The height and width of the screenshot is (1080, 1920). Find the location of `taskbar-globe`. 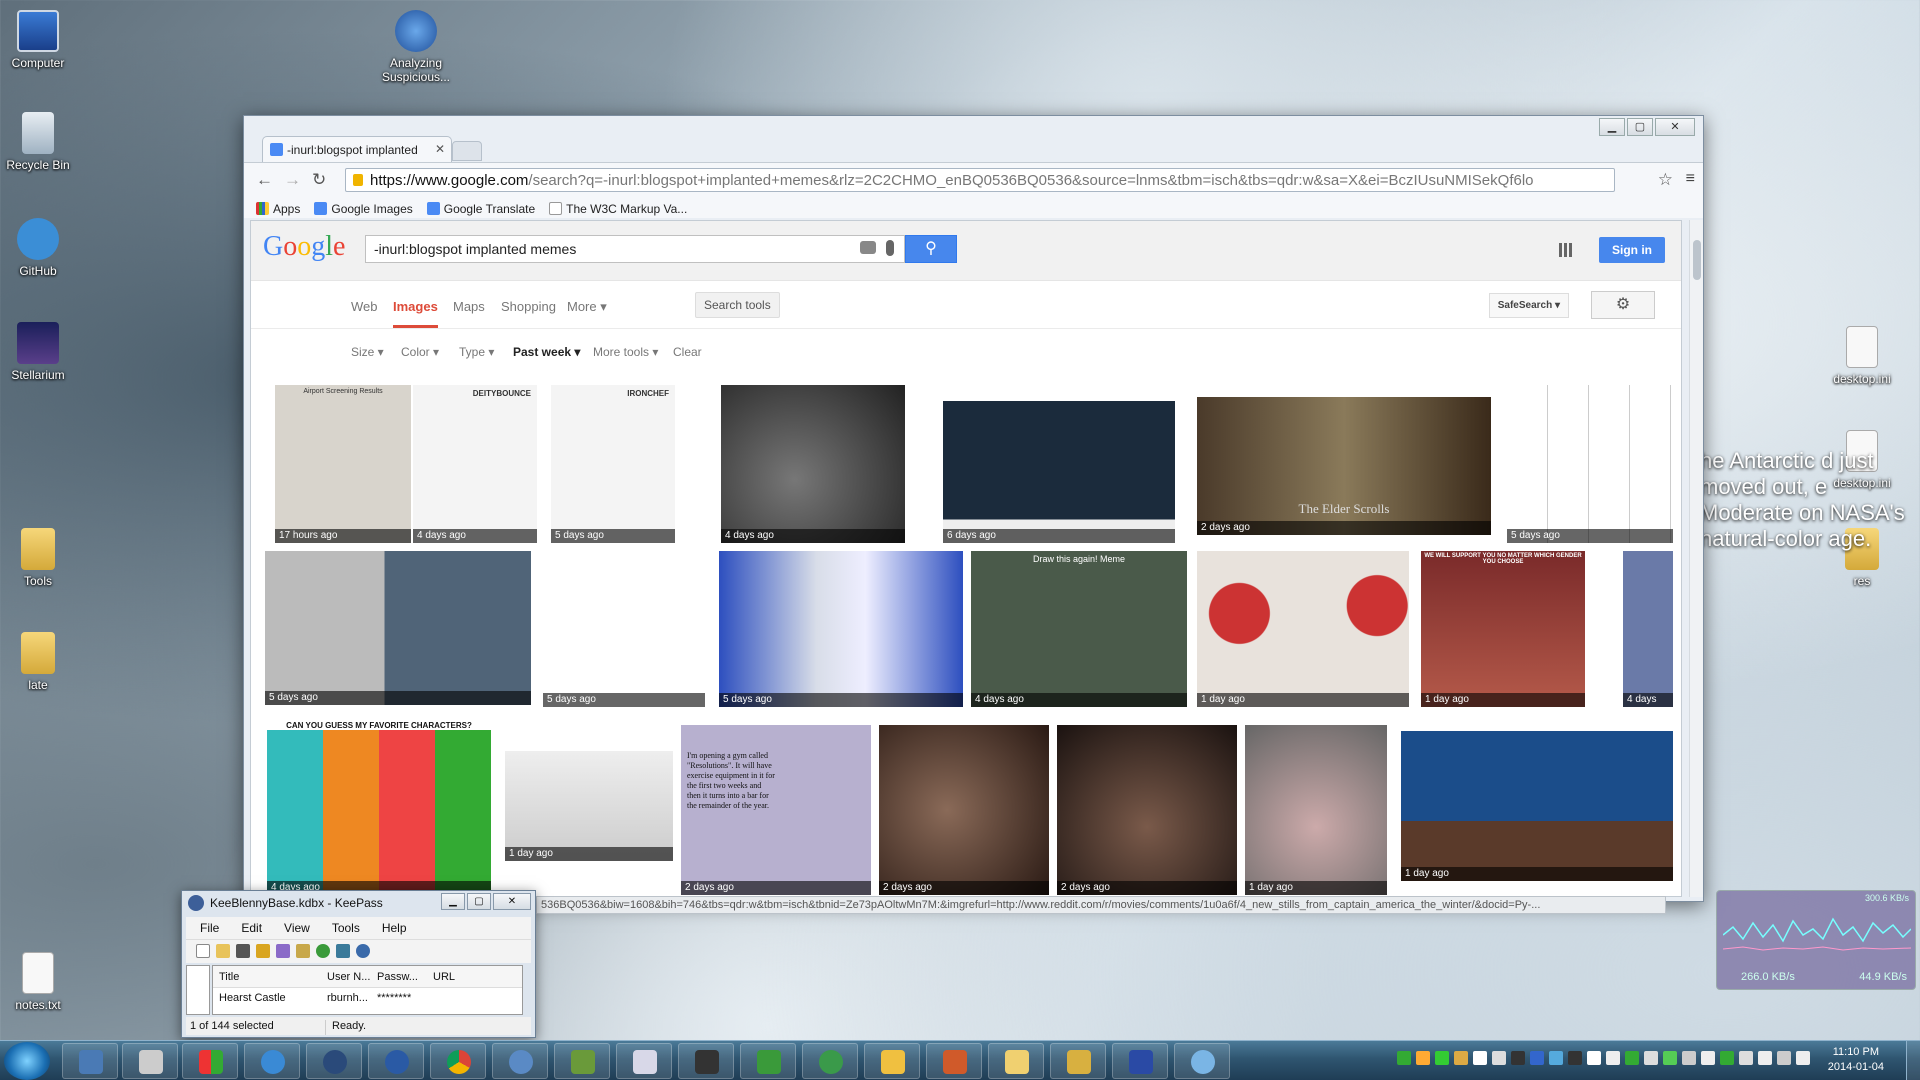

taskbar-globe is located at coordinates (272, 1061).